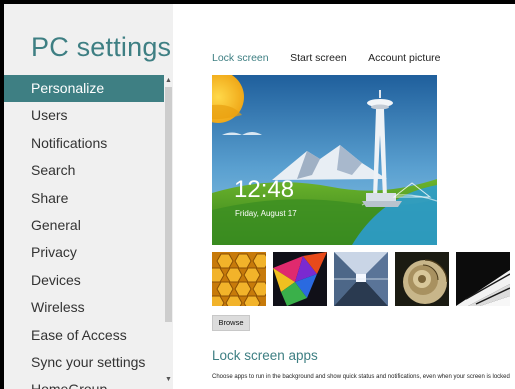 This screenshot has height=389, width=515. Describe the element at coordinates (266, 213) in the screenshot. I see `lock-screen-date: Friday, August 17` at that location.